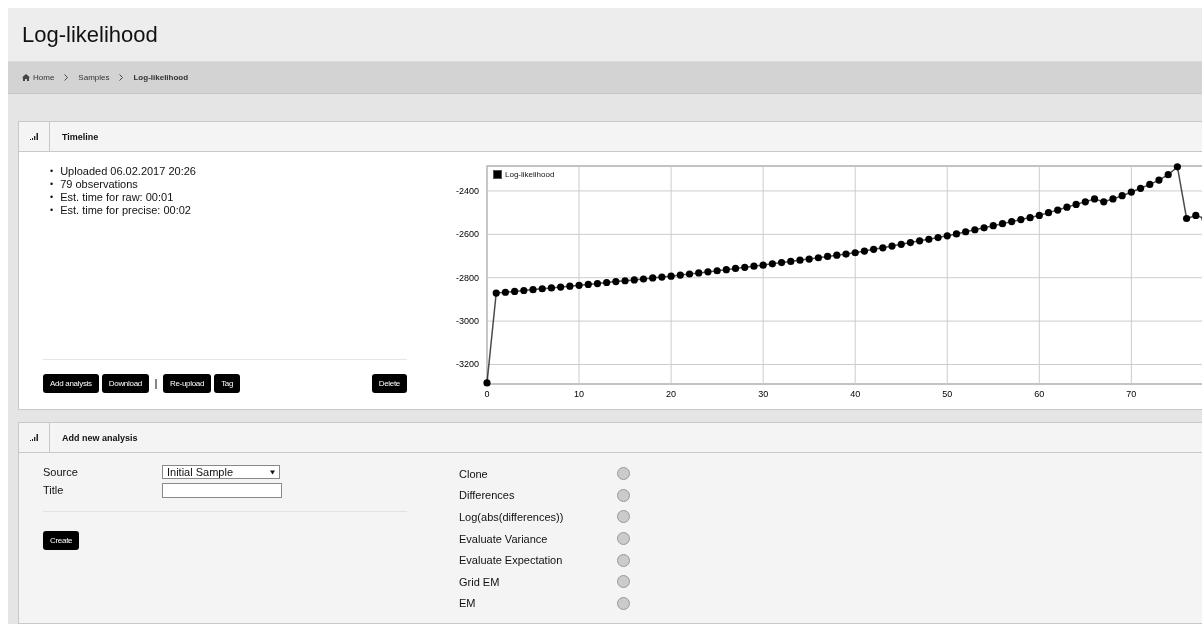 The image size is (1202, 624). Describe the element at coordinates (467, 364) in the screenshot. I see `axis-label: -3200` at that location.